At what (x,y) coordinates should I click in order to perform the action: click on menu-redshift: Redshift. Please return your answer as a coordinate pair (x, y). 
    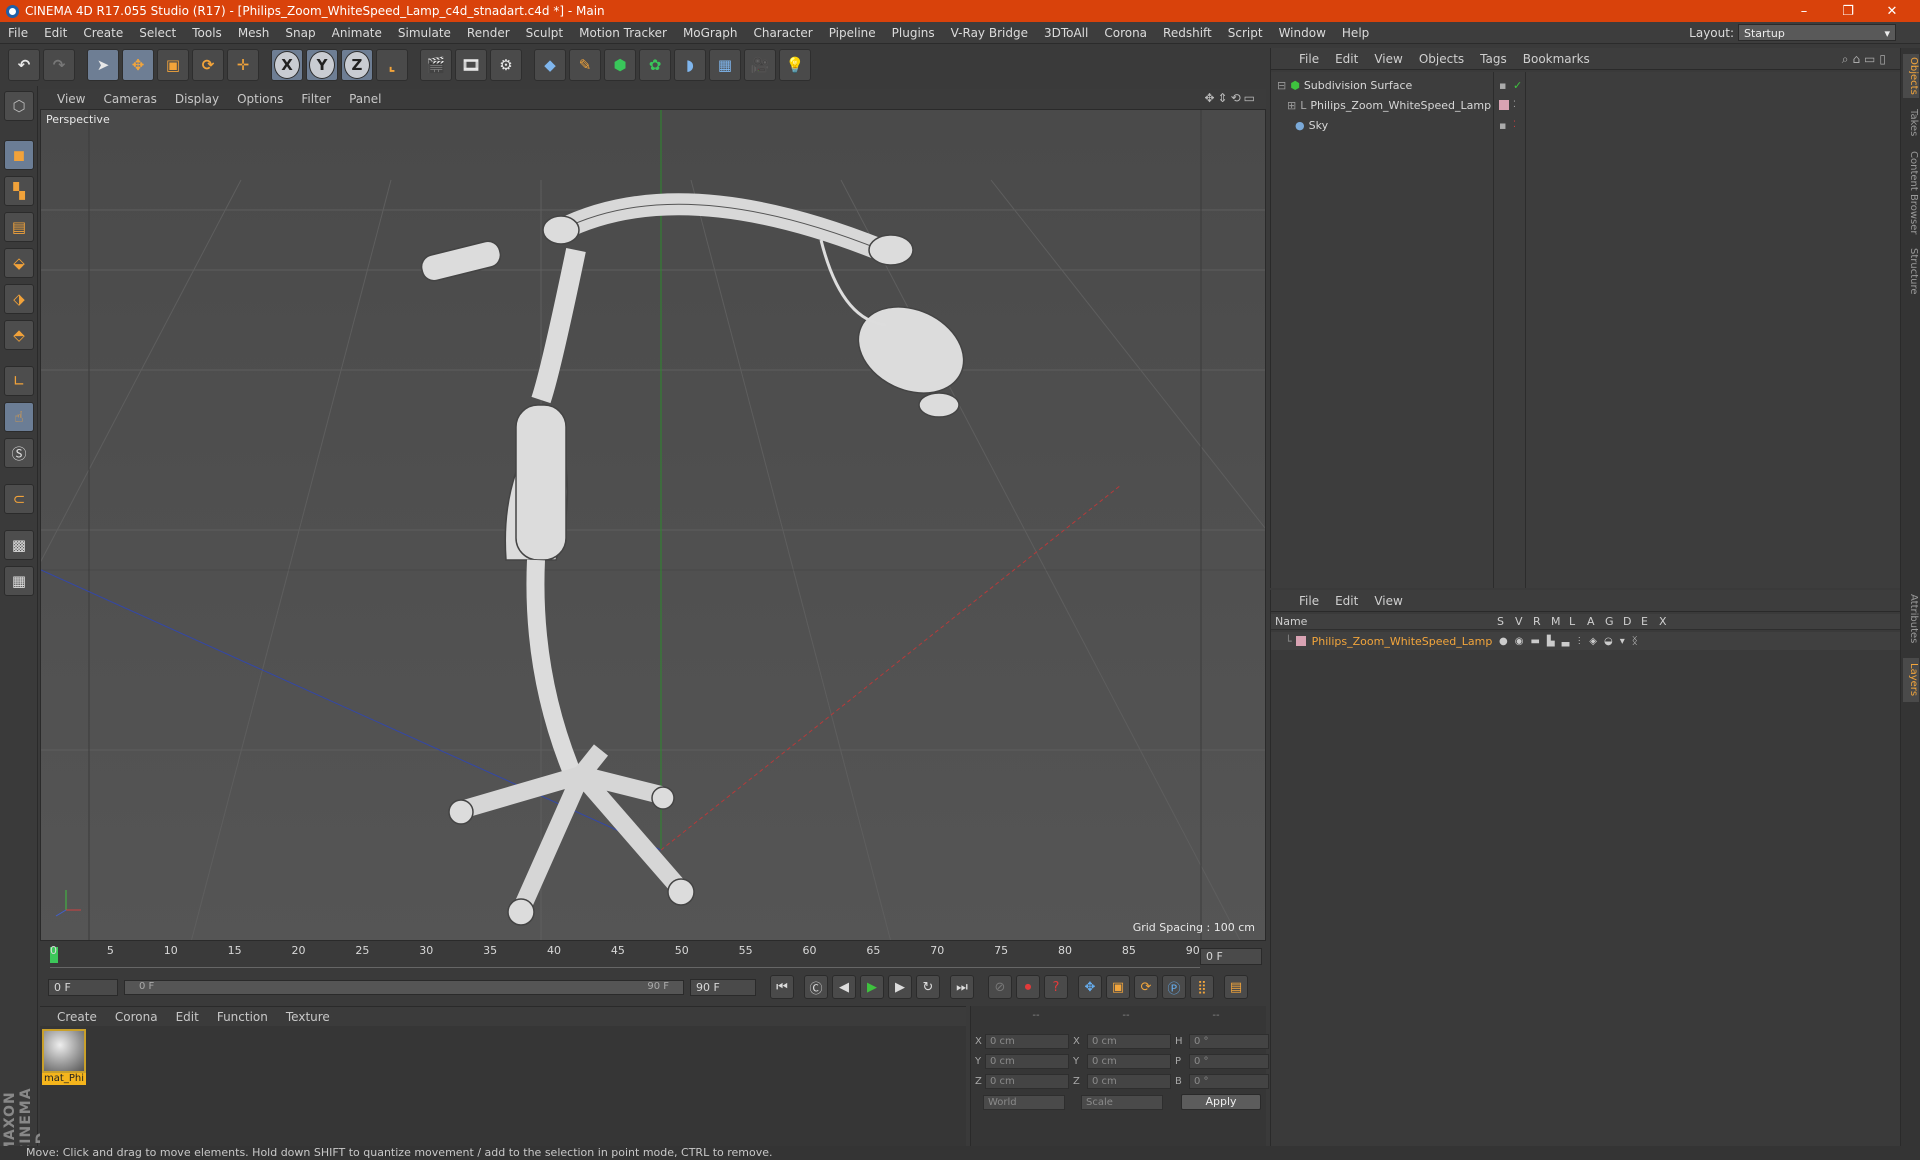
    Looking at the image, I should click on (1187, 33).